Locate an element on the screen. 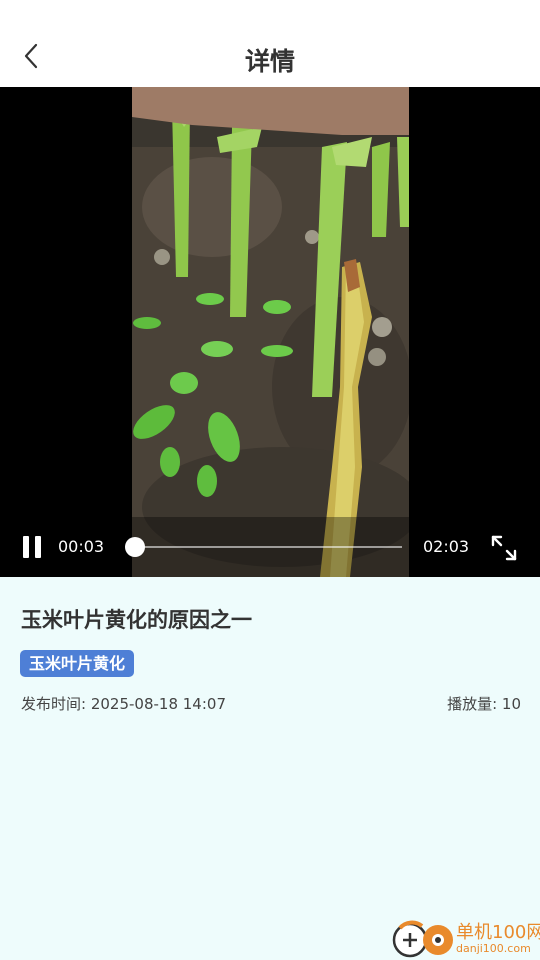 This screenshot has height=960, width=540. pause-button is located at coordinates (33, 547).